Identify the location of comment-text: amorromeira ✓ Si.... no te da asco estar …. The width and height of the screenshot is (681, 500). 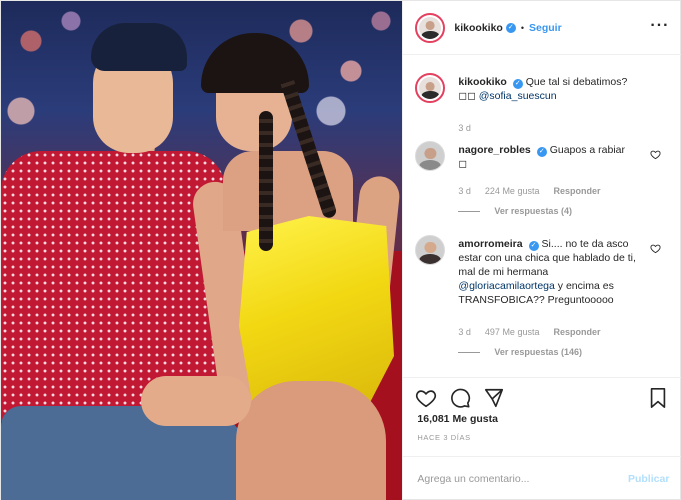
(551, 272).